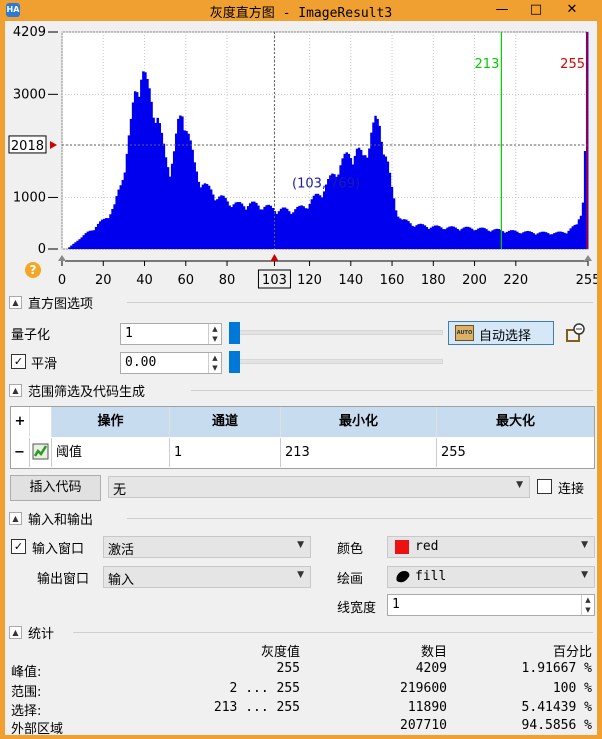 The height and width of the screenshot is (739, 602). I want to click on draw-label: 绘画, so click(350, 579).